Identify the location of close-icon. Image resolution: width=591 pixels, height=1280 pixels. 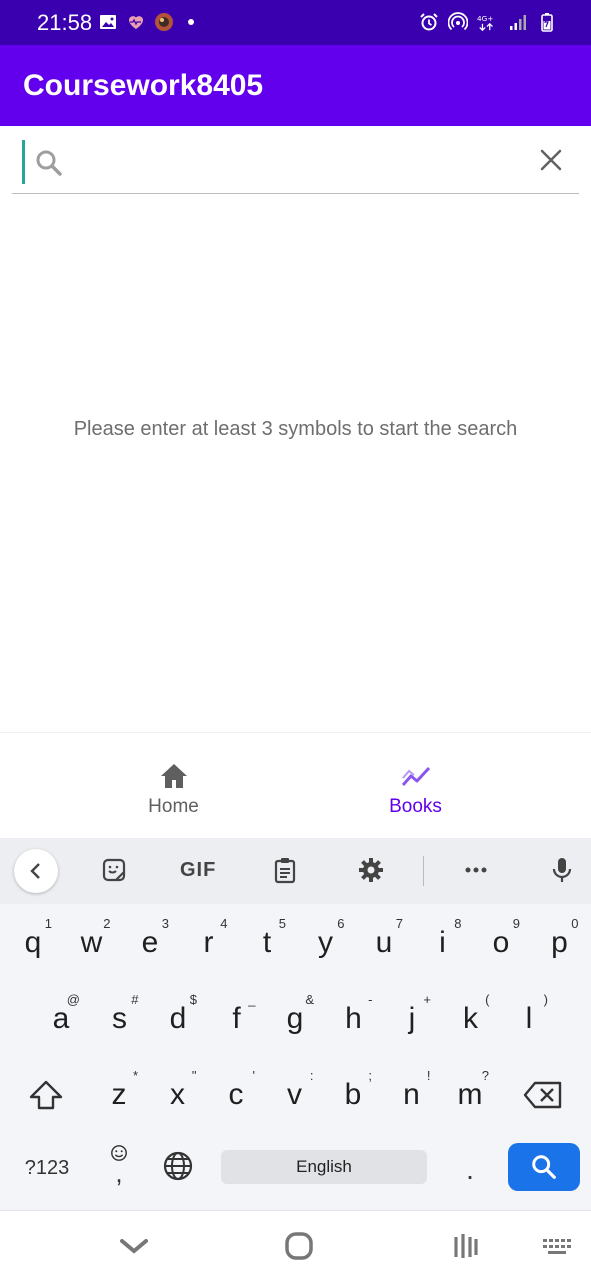
(551, 160).